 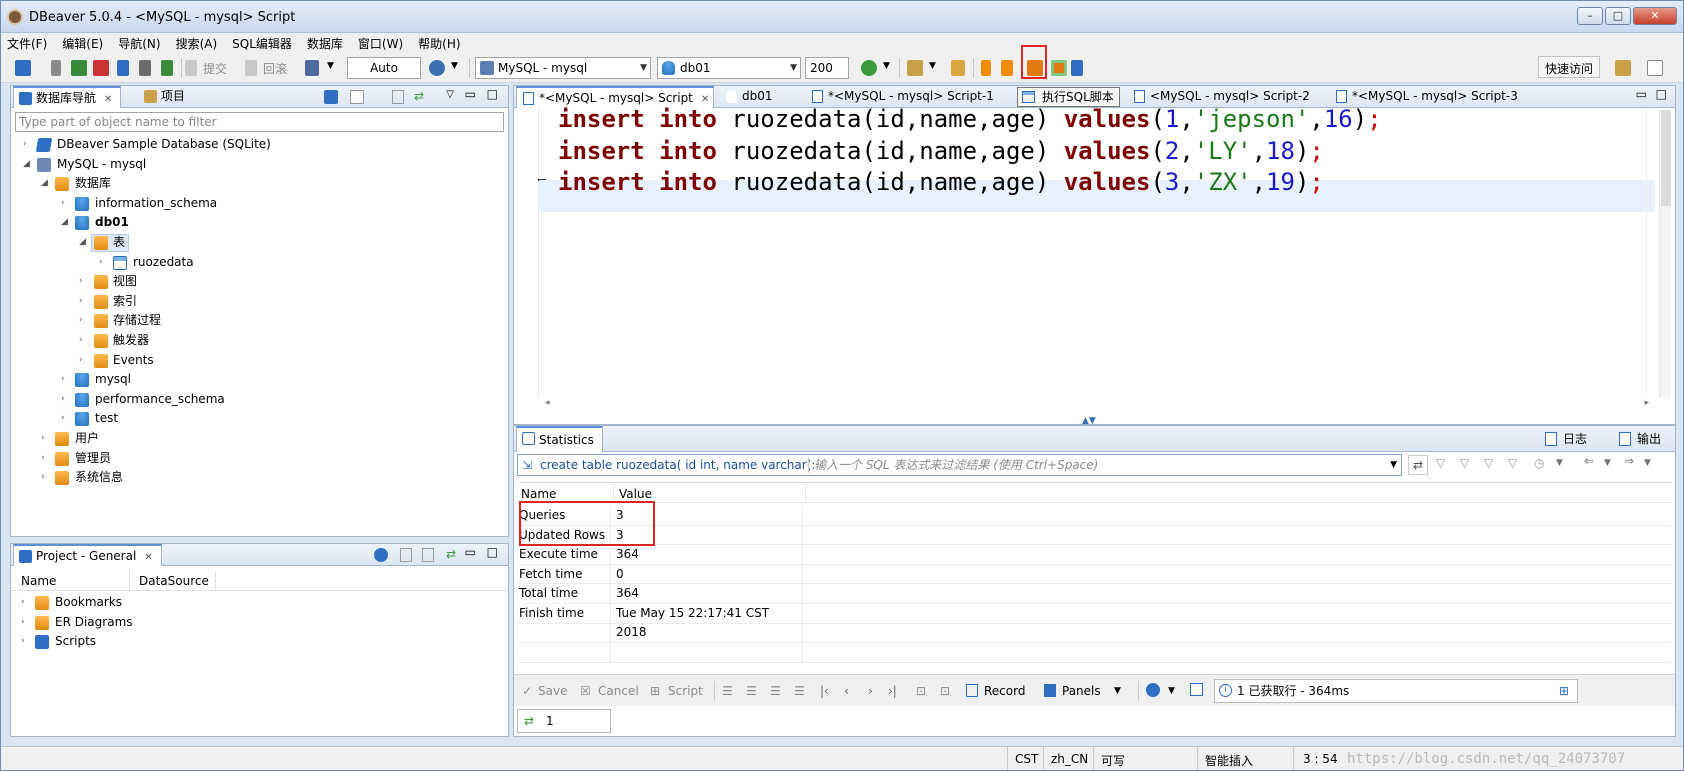 What do you see at coordinates (259, 165) in the screenshot?
I see `tree-item-mysql-connection: ◢ MySQL - mysql` at bounding box center [259, 165].